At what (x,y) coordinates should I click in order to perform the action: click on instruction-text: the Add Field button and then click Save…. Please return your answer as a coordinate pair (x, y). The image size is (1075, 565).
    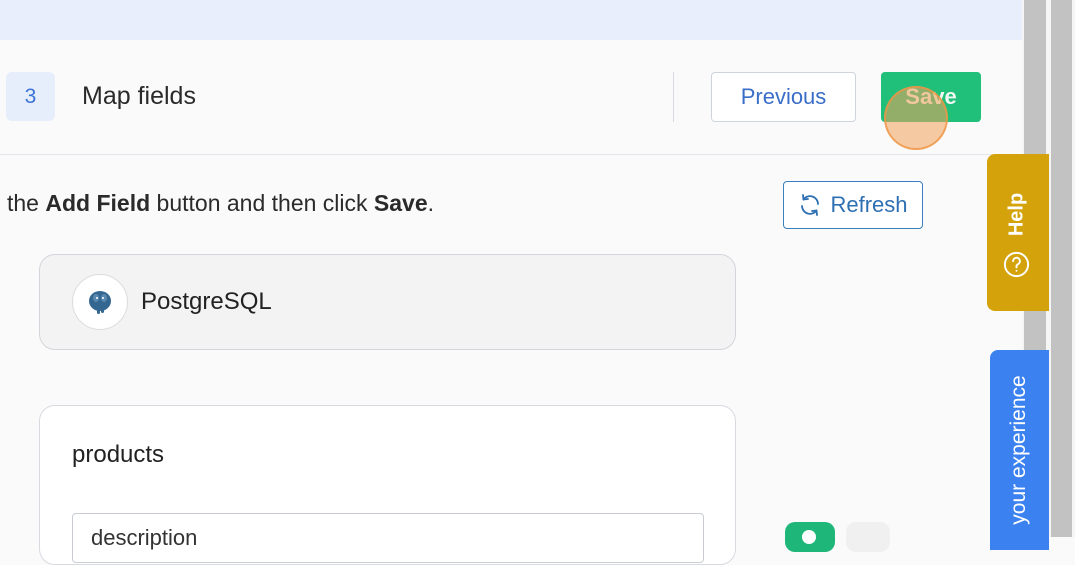
    Looking at the image, I should click on (220, 203).